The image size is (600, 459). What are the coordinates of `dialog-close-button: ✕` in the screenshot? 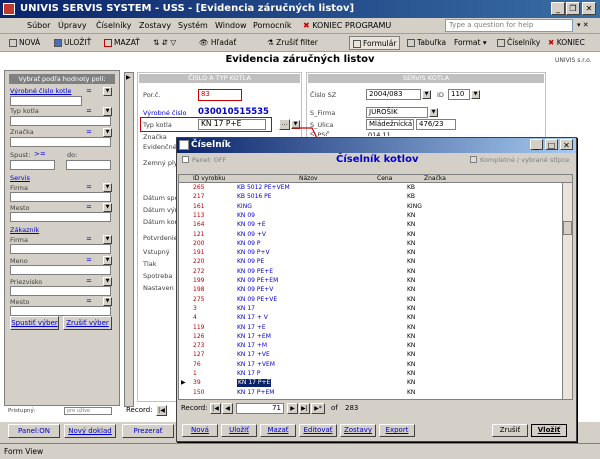 It's located at (566, 144).